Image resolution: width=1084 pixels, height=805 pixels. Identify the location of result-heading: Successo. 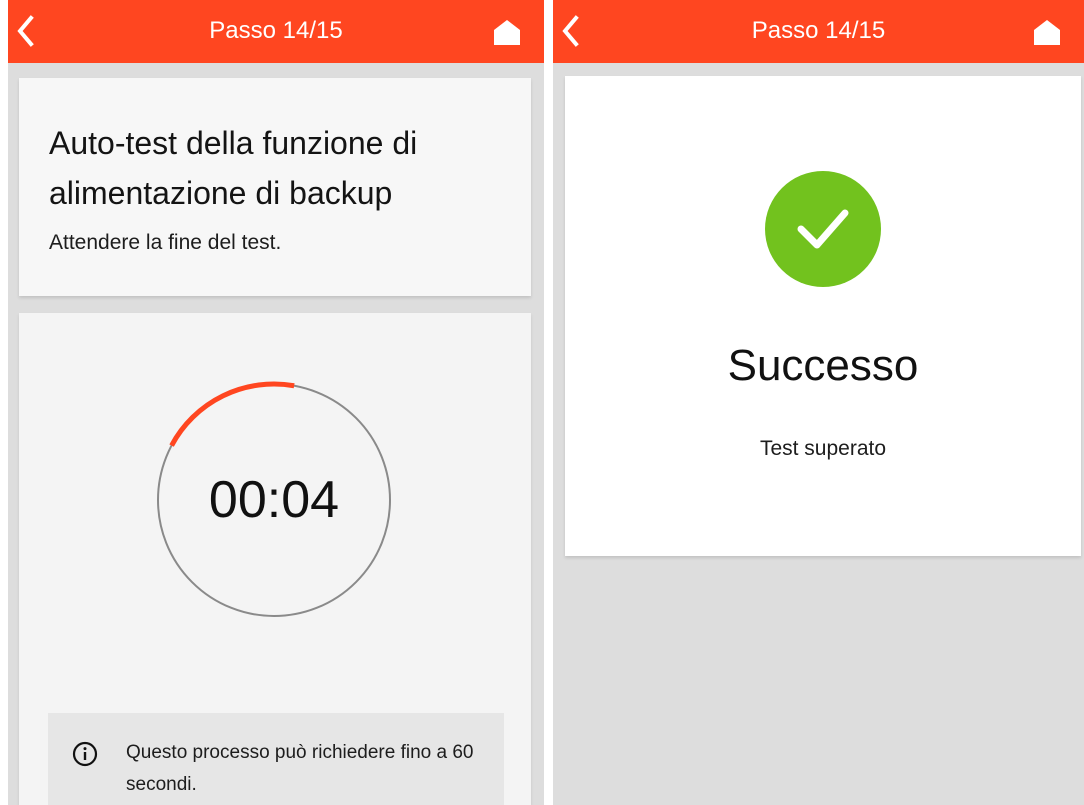
(823, 365).